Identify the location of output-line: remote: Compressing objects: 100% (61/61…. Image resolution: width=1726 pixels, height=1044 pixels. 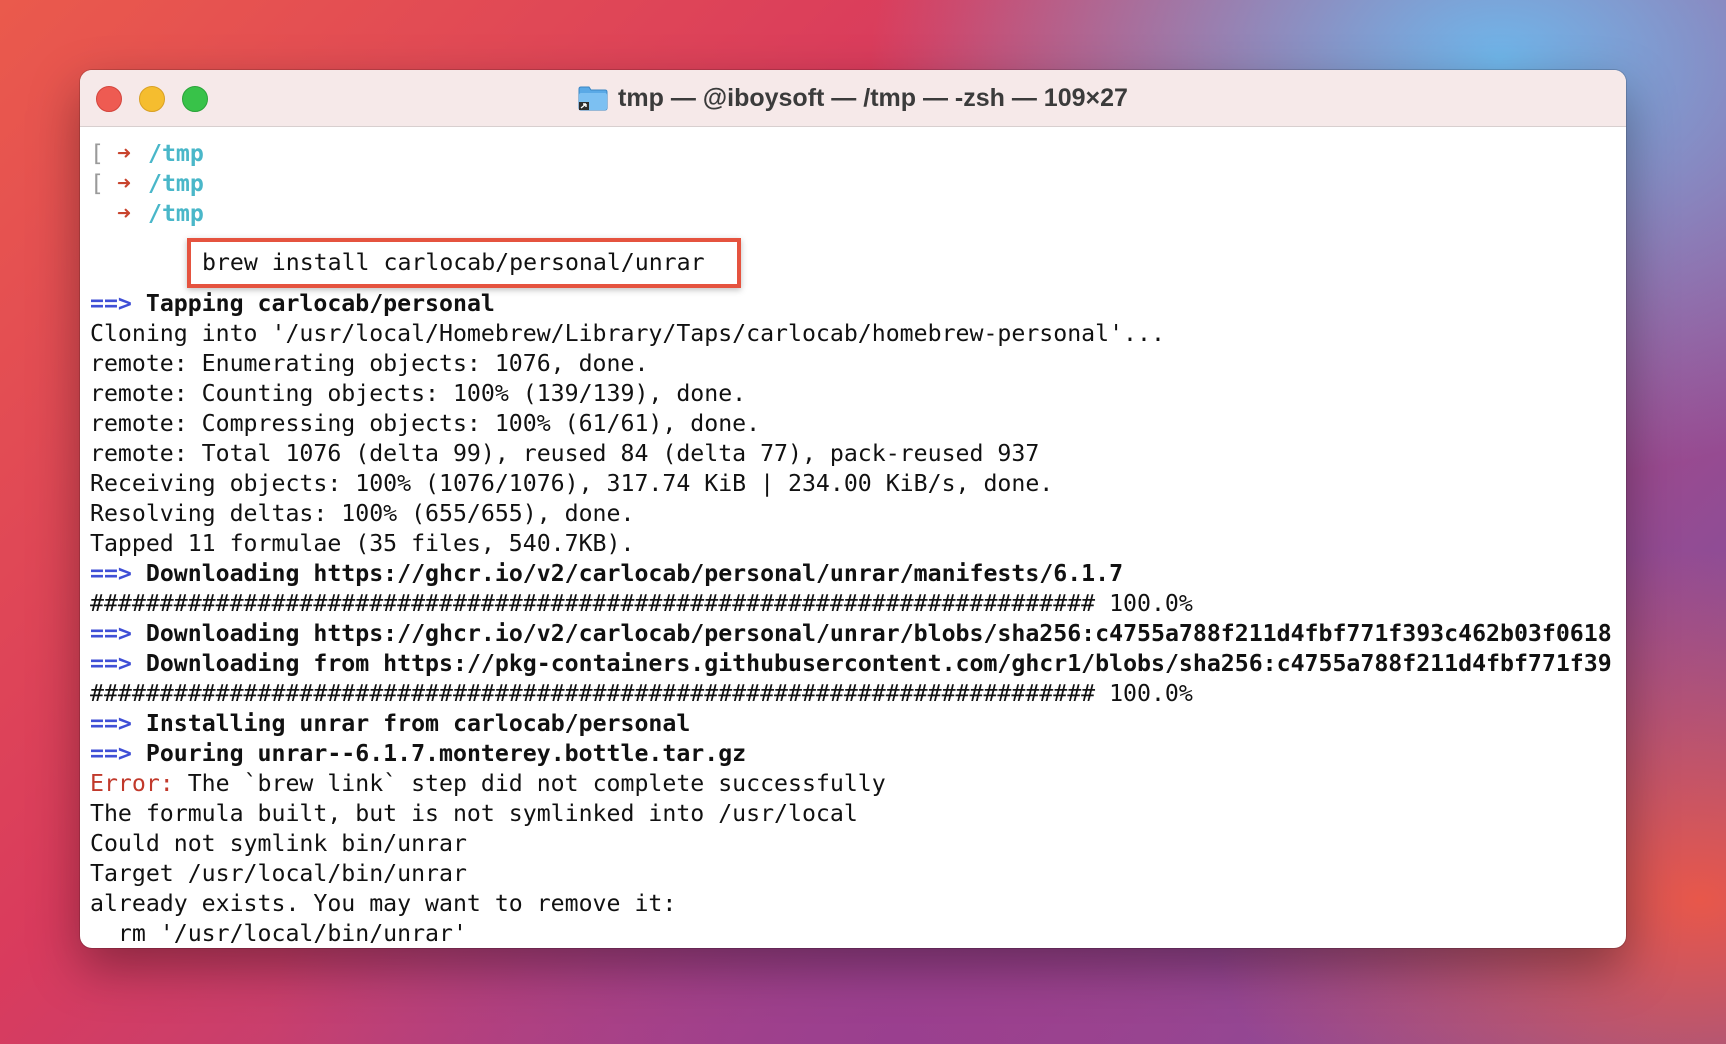
(425, 423).